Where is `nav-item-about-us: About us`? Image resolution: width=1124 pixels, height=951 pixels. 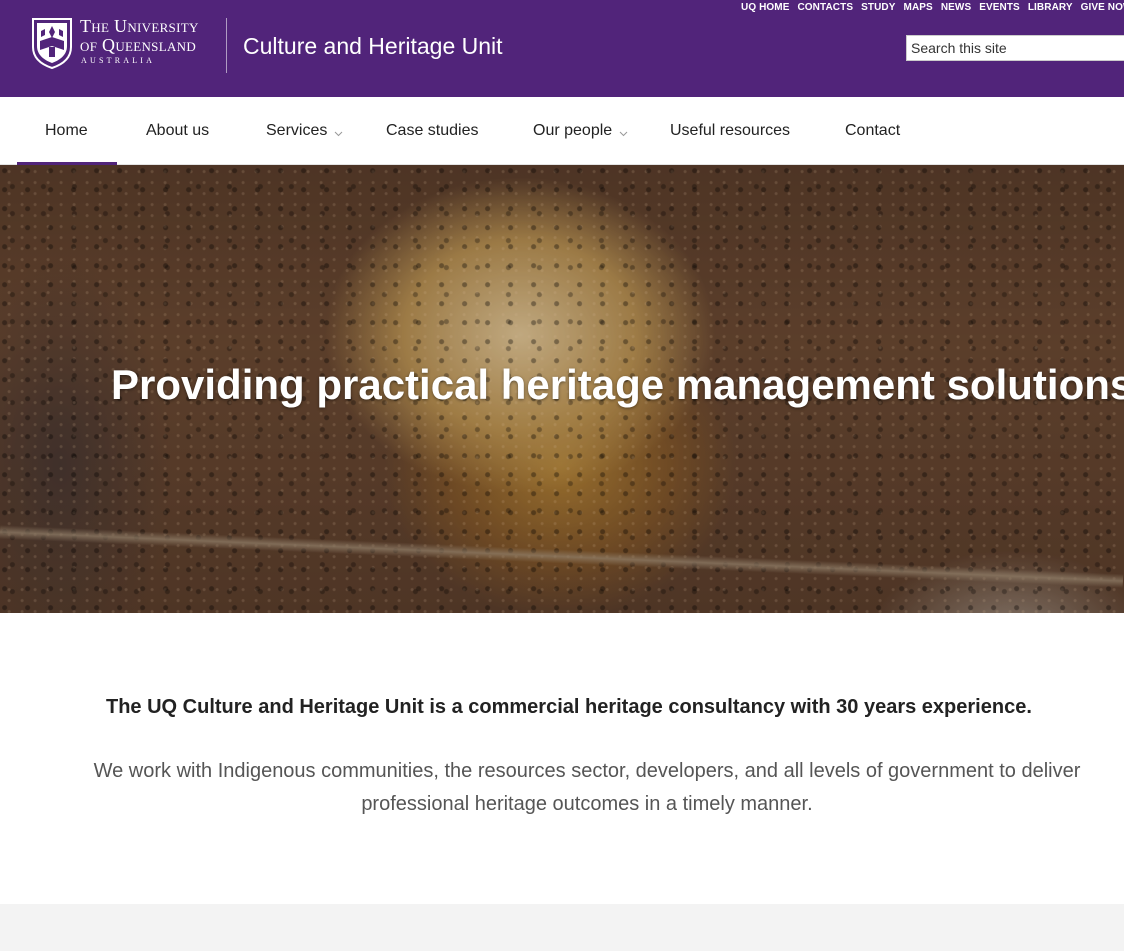 nav-item-about-us: About us is located at coordinates (177, 131).